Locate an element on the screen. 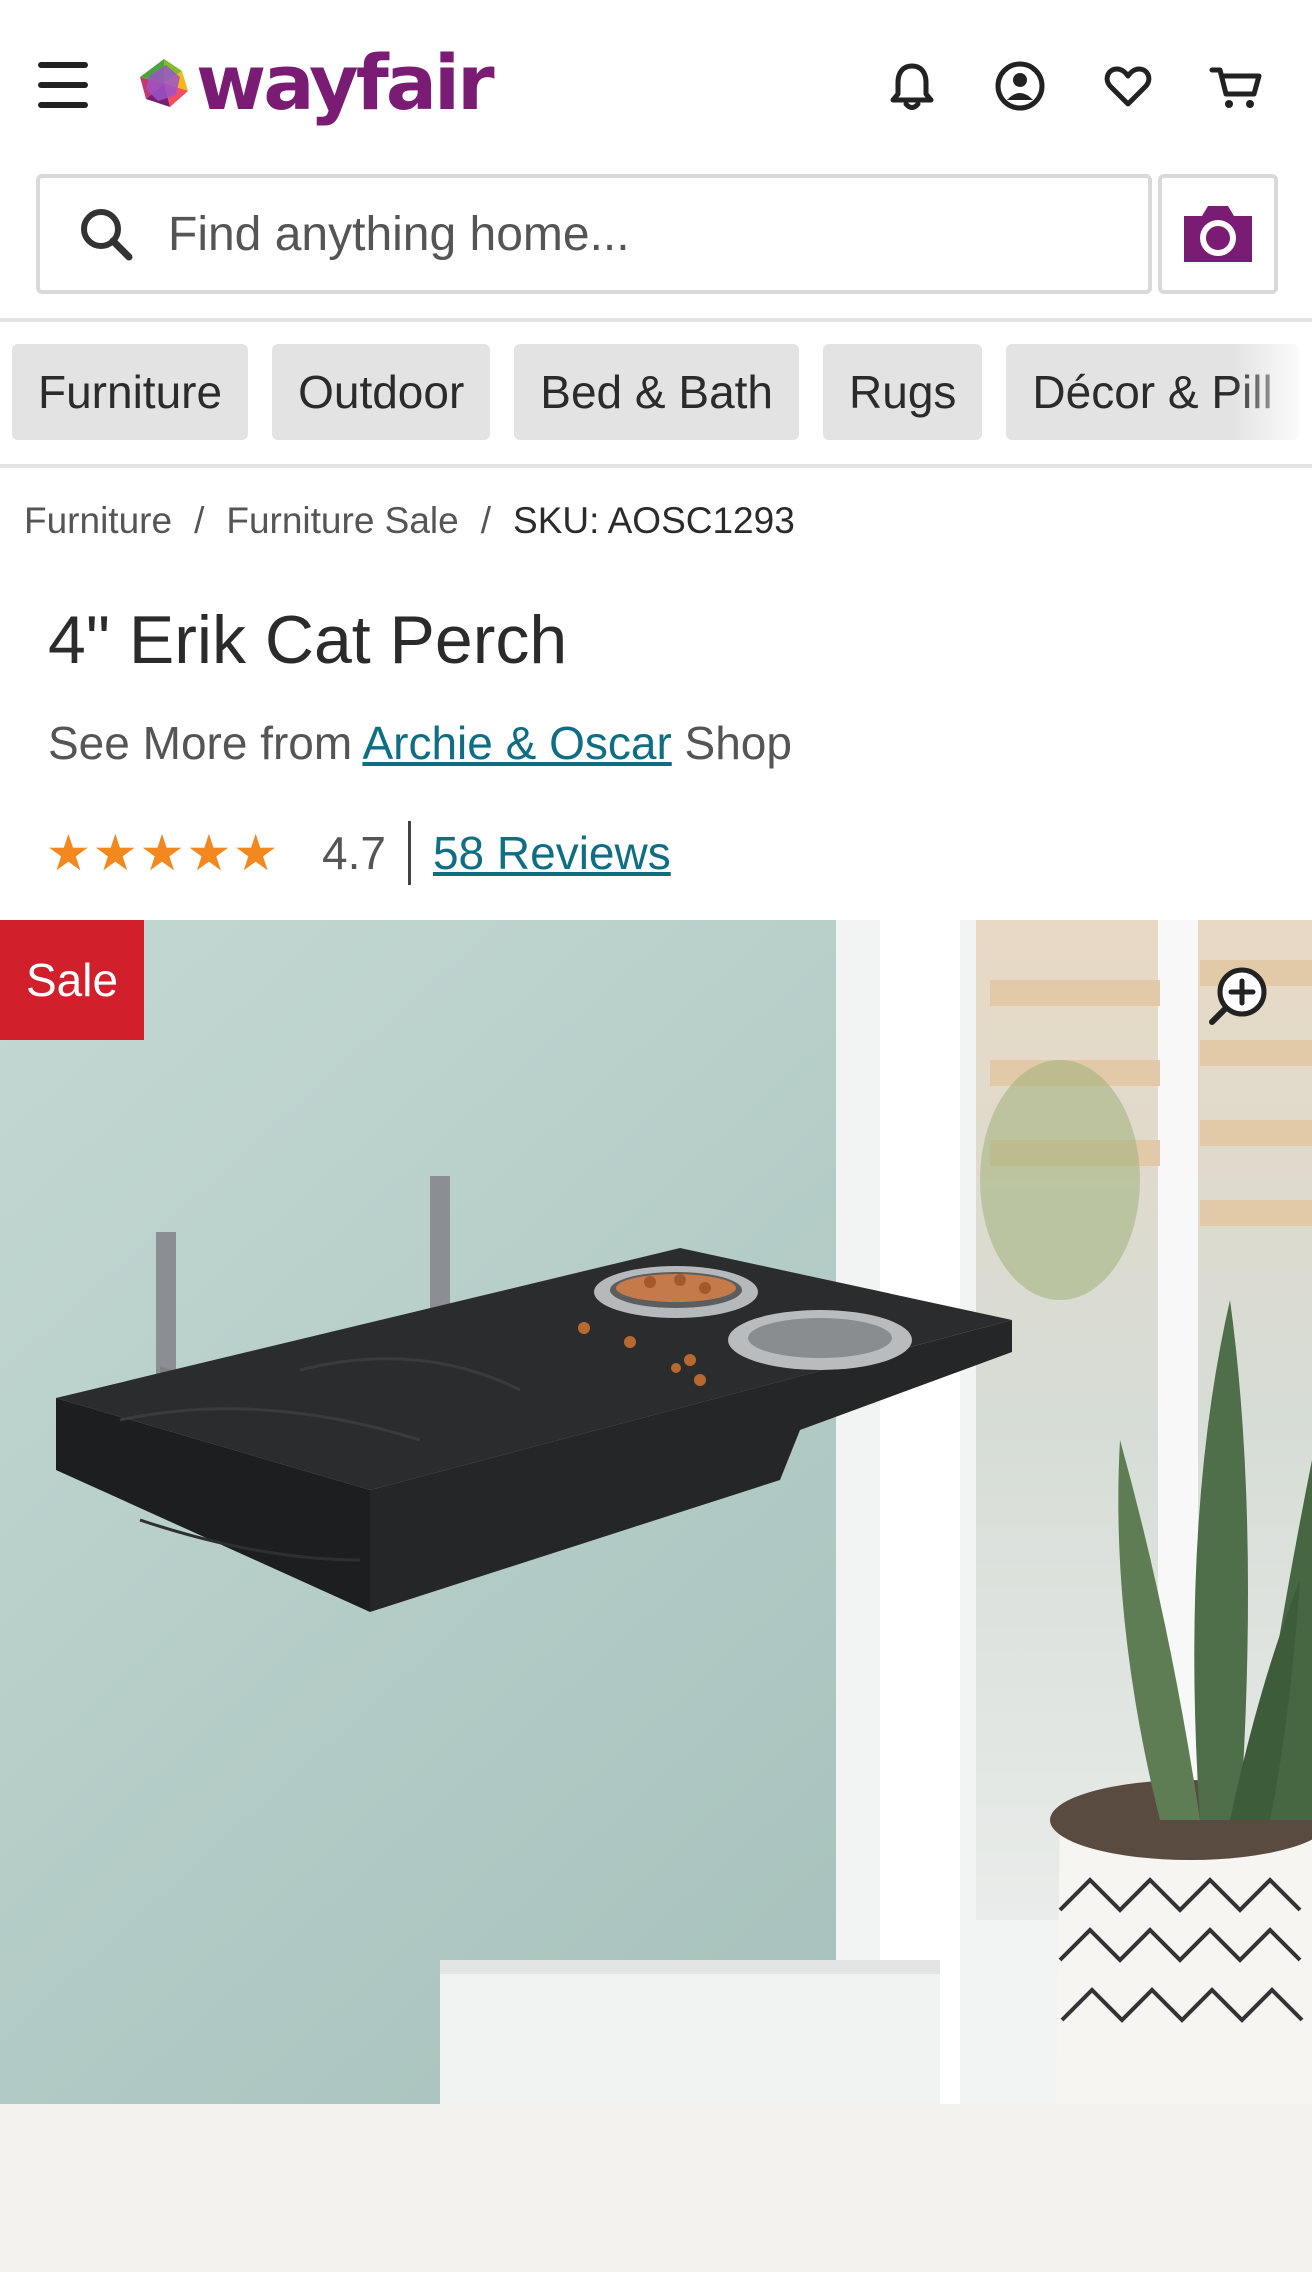 The image size is (1312, 2272). breadcrumb-furniture: Furniture is located at coordinates (98, 521).